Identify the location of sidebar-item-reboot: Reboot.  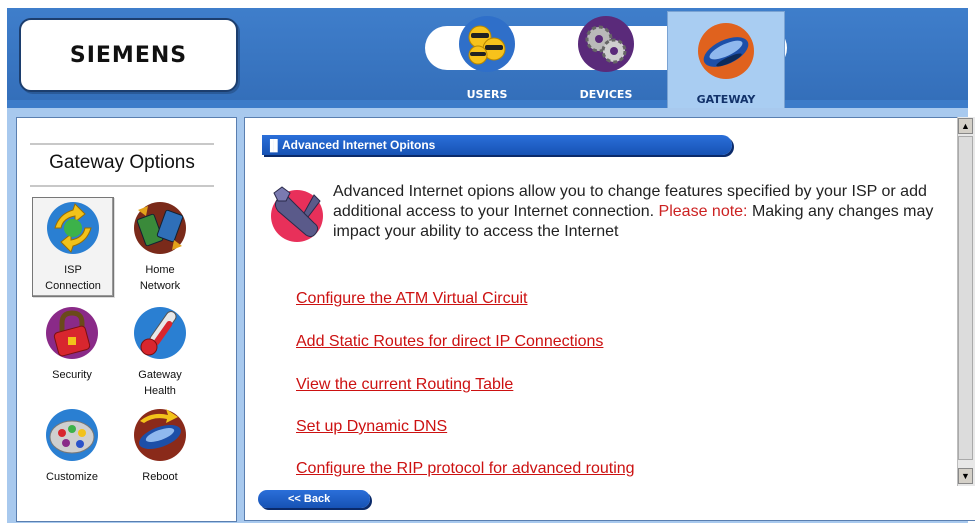
(160, 453).